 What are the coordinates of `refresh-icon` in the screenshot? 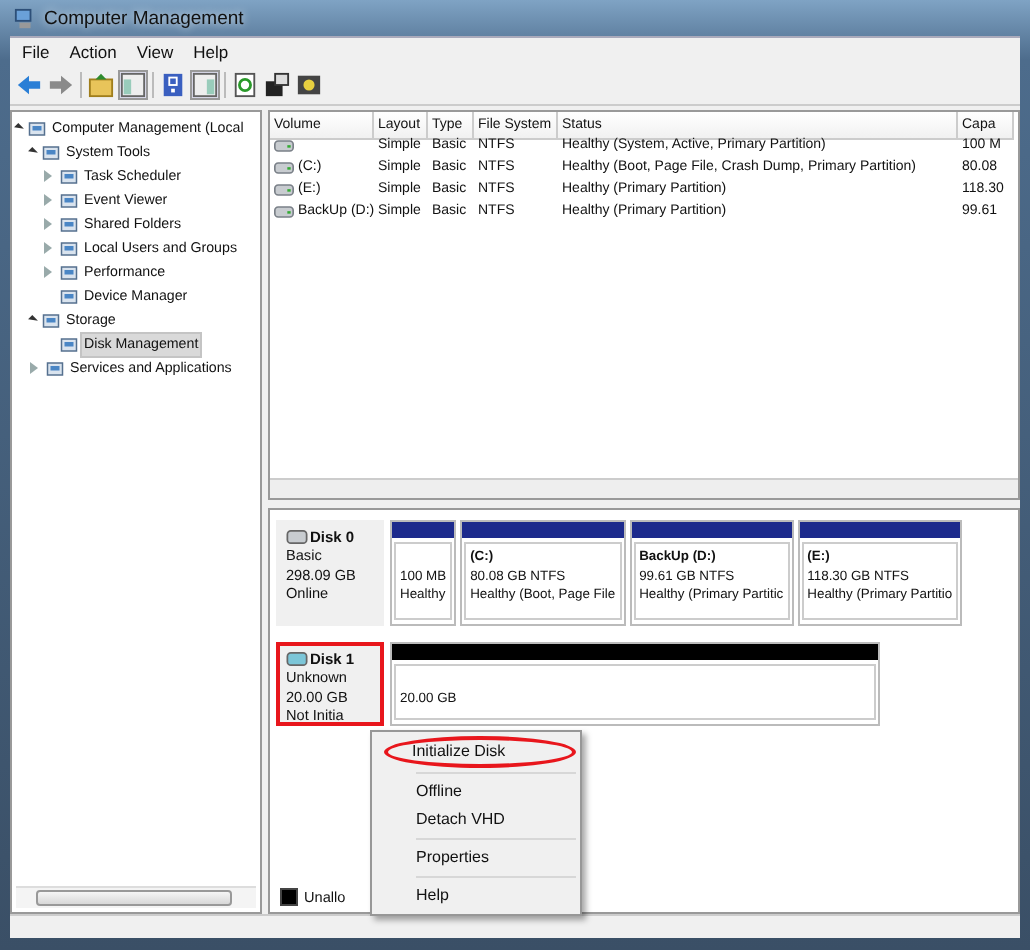 It's located at (245, 85).